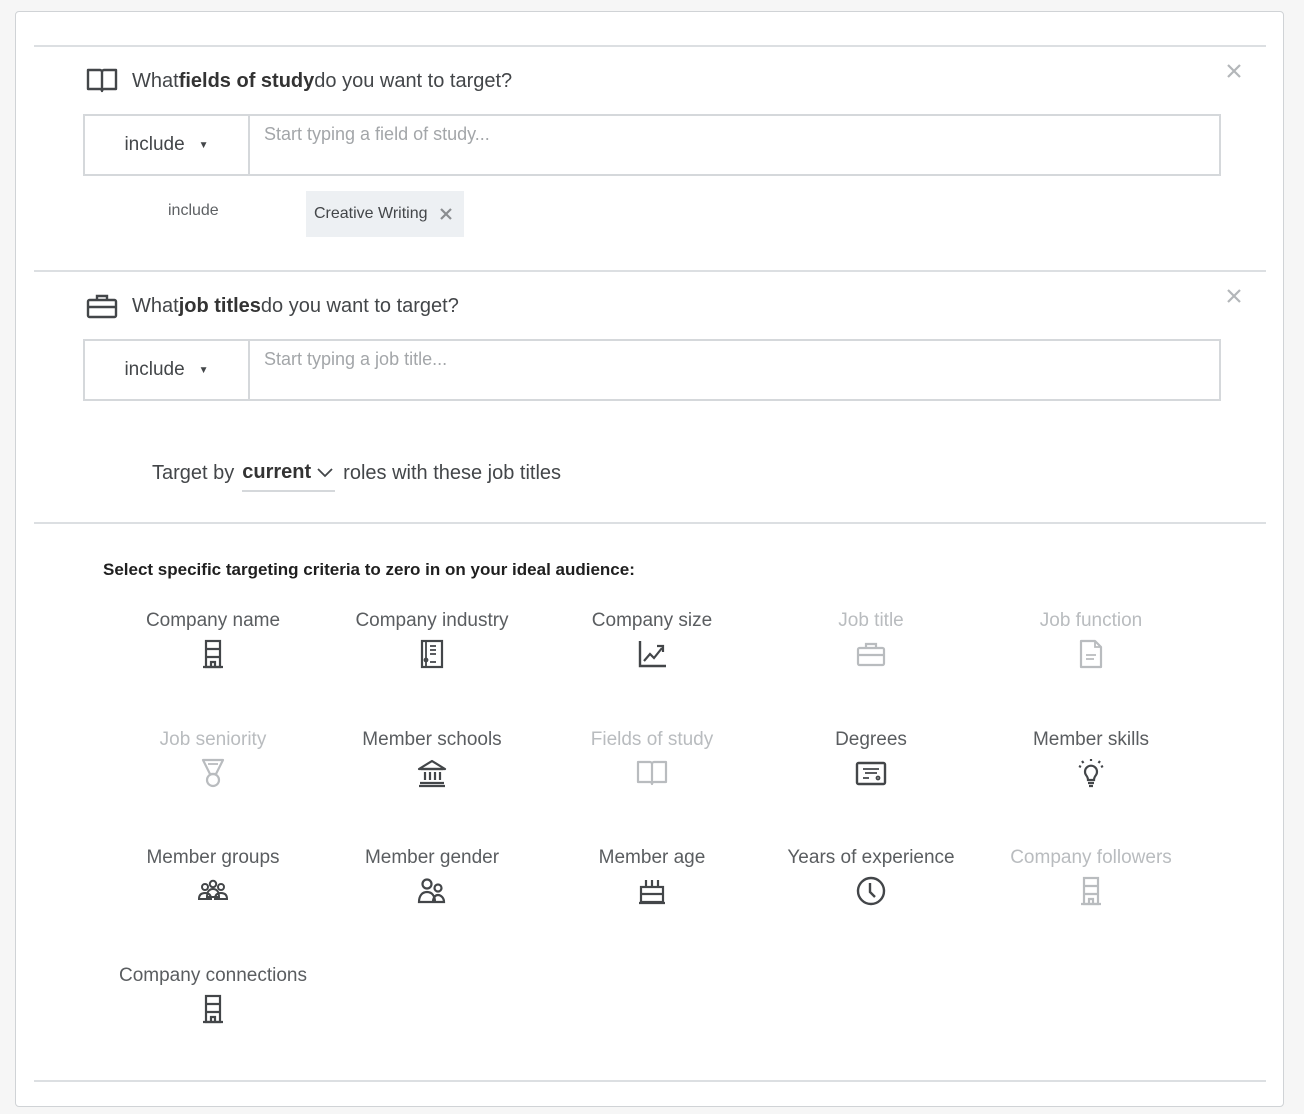  I want to click on criteria-label: Fields of study, so click(652, 739).